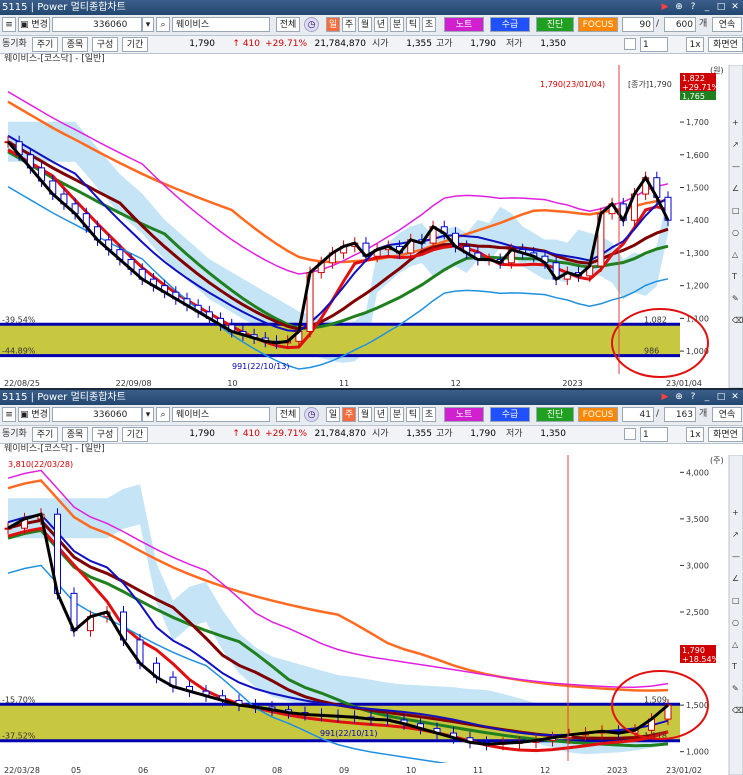 This screenshot has height=775, width=743. I want to click on x-tick-label: 07, so click(210, 770).